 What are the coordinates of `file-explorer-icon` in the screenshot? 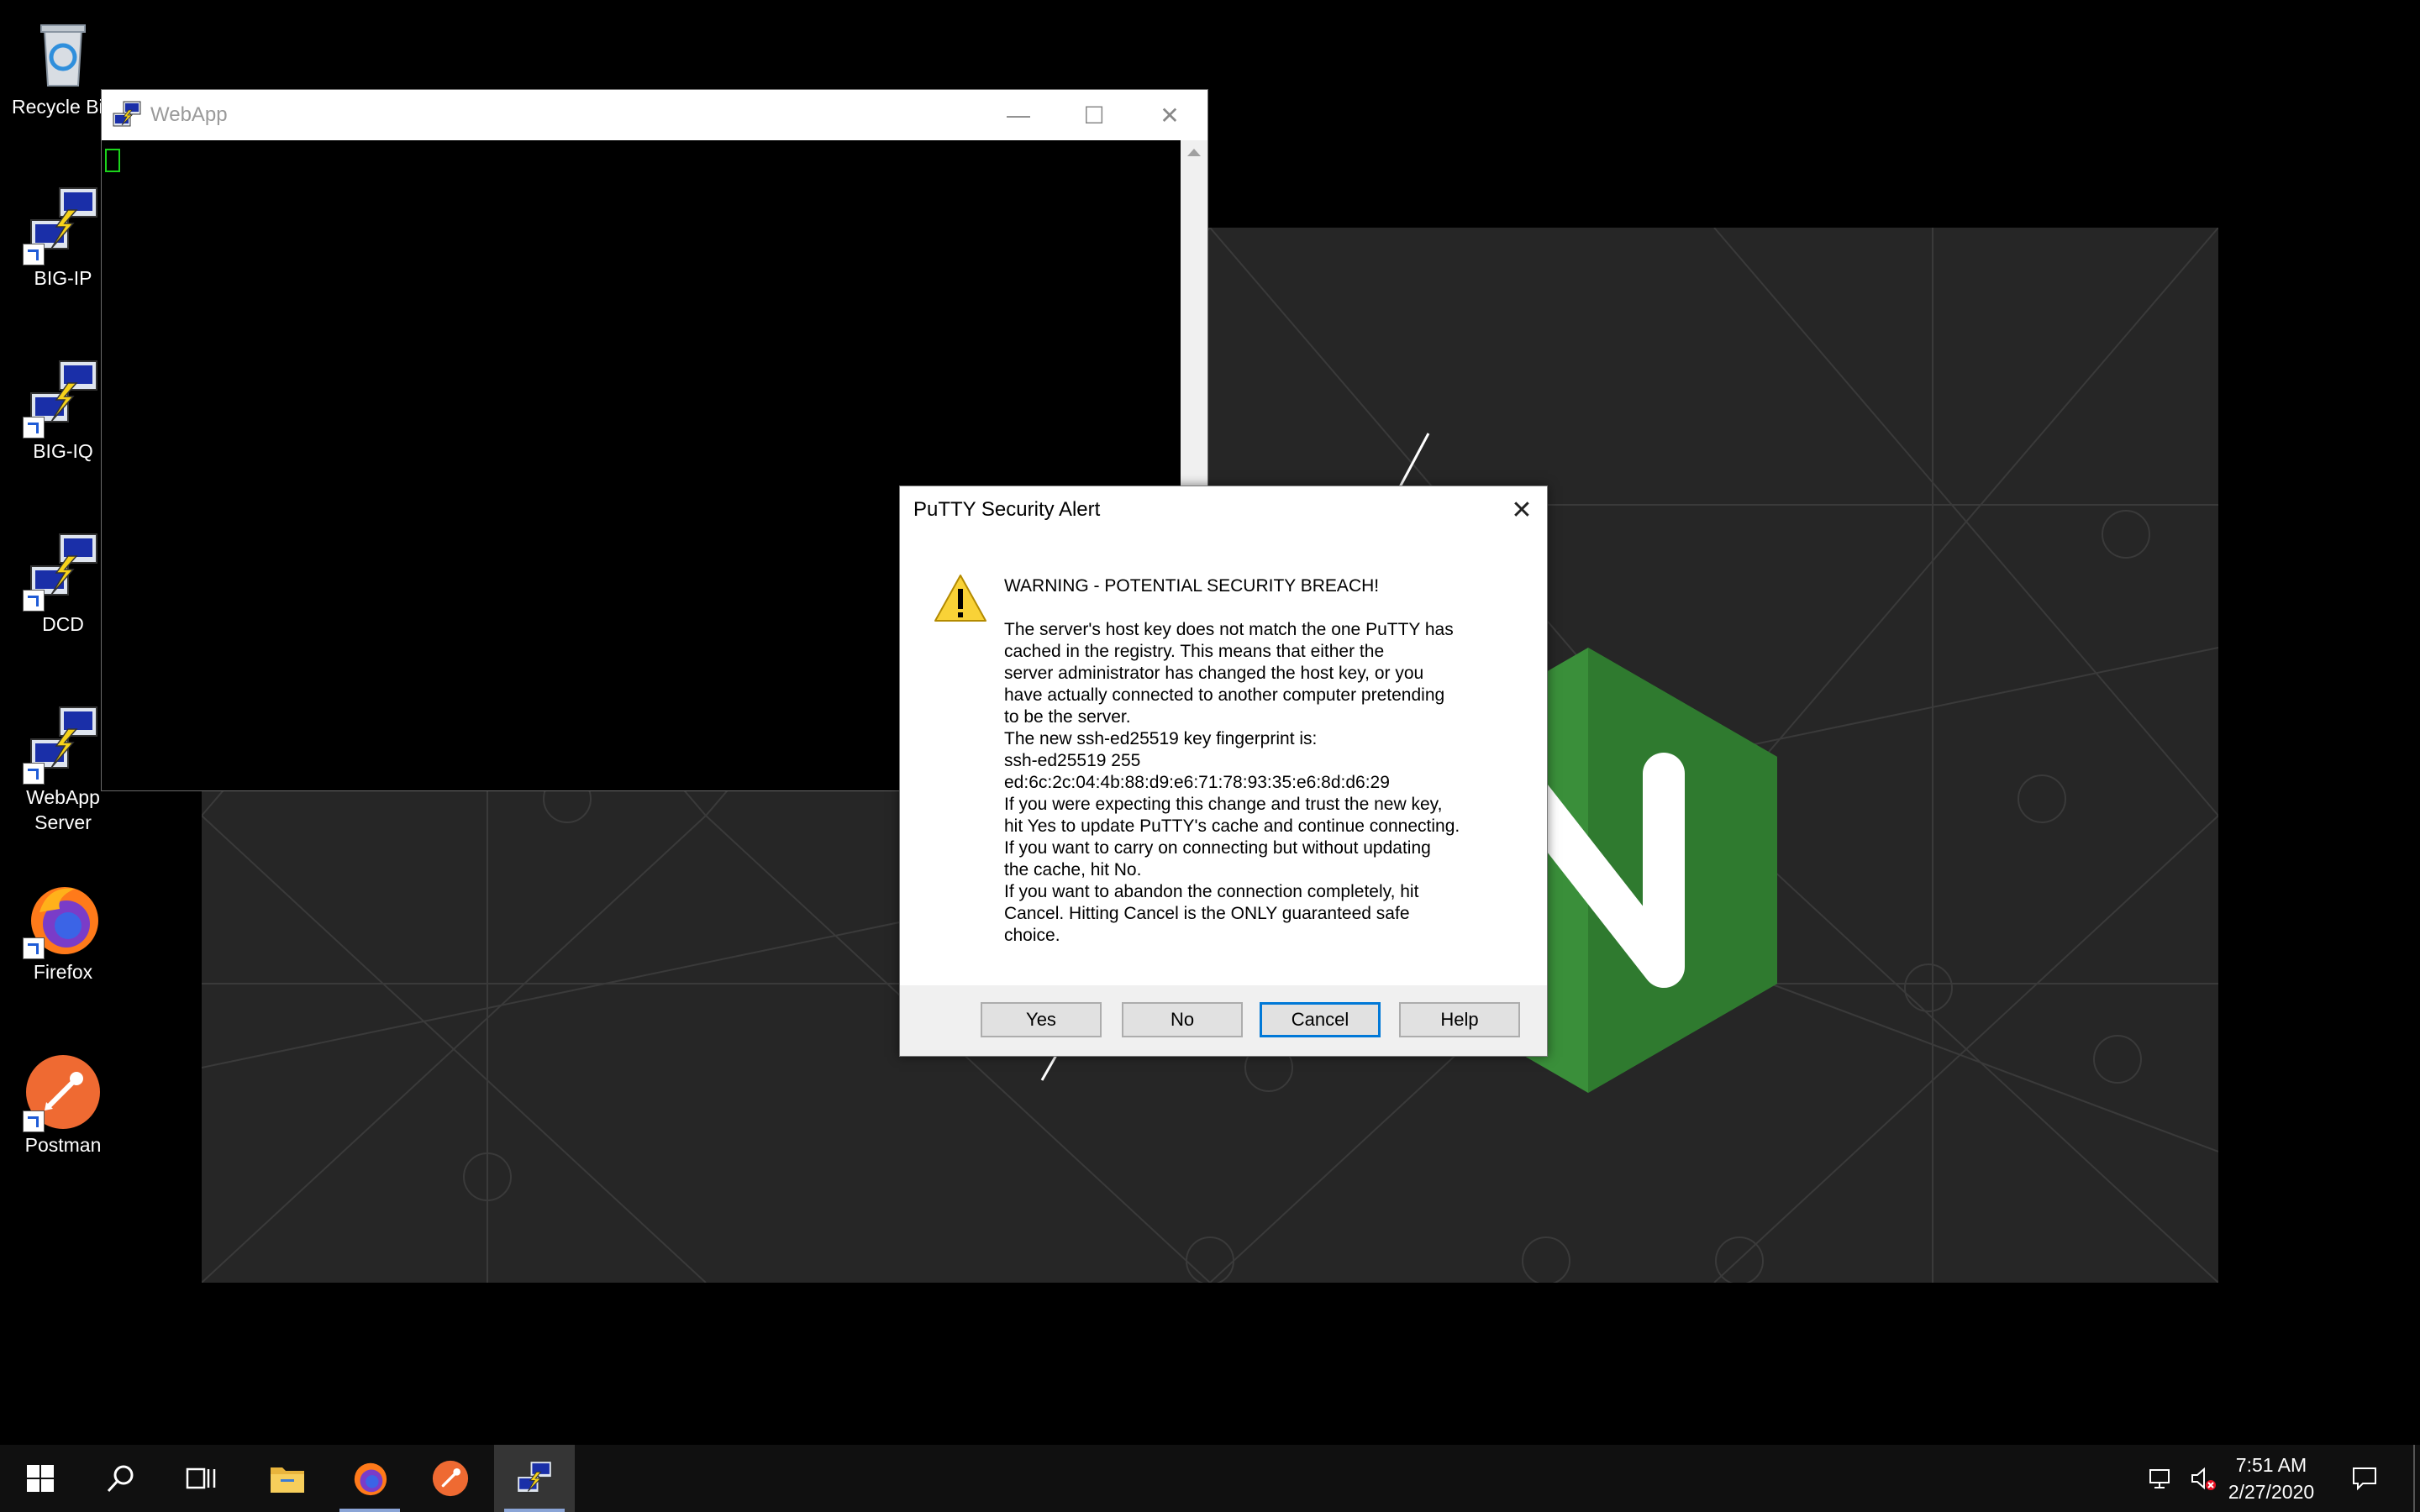 It's located at (287, 1480).